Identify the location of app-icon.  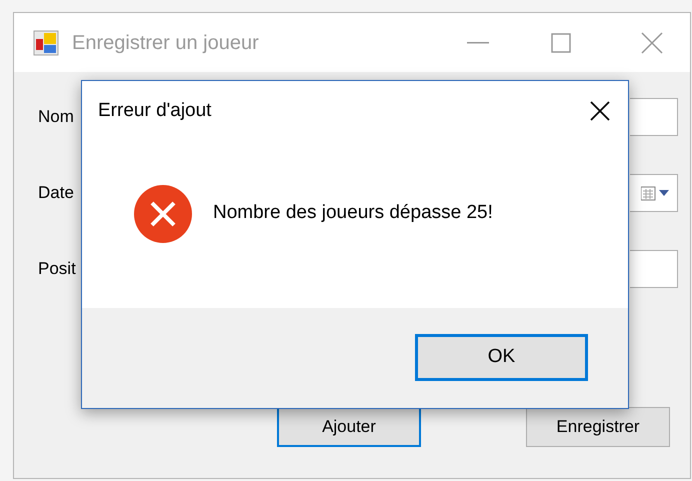
(46, 43).